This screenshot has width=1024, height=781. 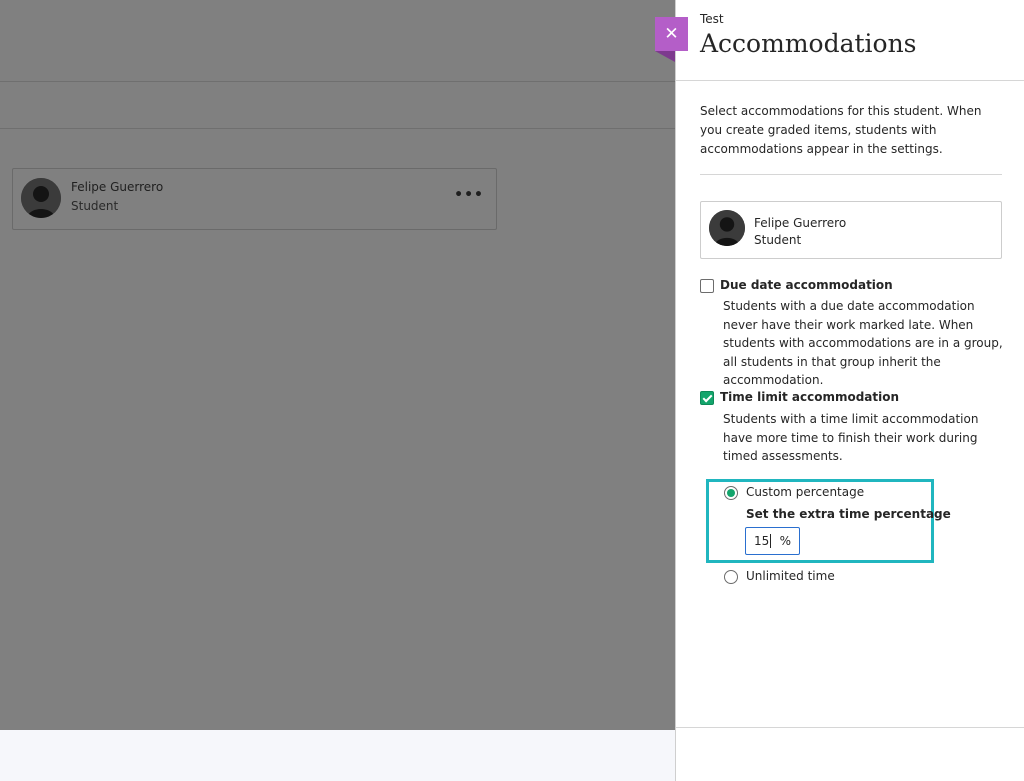 What do you see at coordinates (851, 174) in the screenshot?
I see `divider` at bounding box center [851, 174].